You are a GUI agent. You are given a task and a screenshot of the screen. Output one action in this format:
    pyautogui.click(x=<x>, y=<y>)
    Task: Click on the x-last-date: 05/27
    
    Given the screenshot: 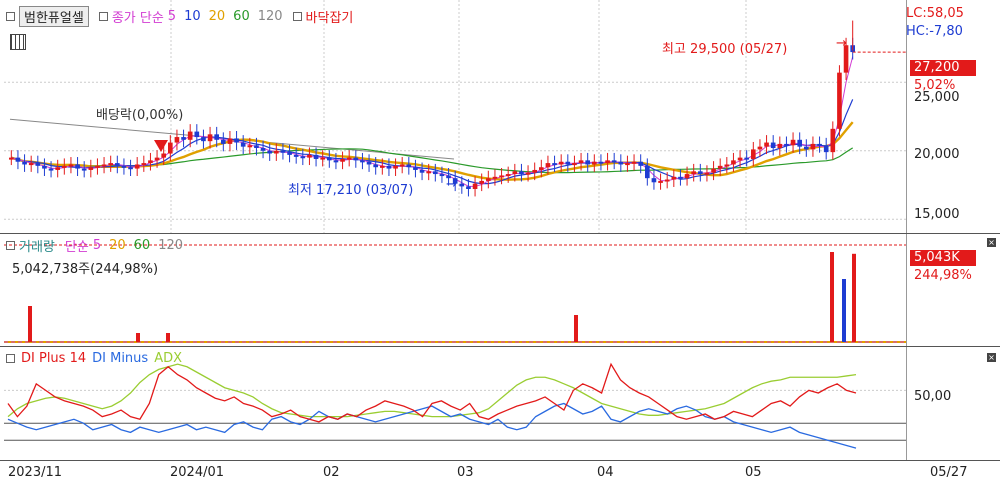 What is the action you would take?
    pyautogui.click(x=949, y=472)
    